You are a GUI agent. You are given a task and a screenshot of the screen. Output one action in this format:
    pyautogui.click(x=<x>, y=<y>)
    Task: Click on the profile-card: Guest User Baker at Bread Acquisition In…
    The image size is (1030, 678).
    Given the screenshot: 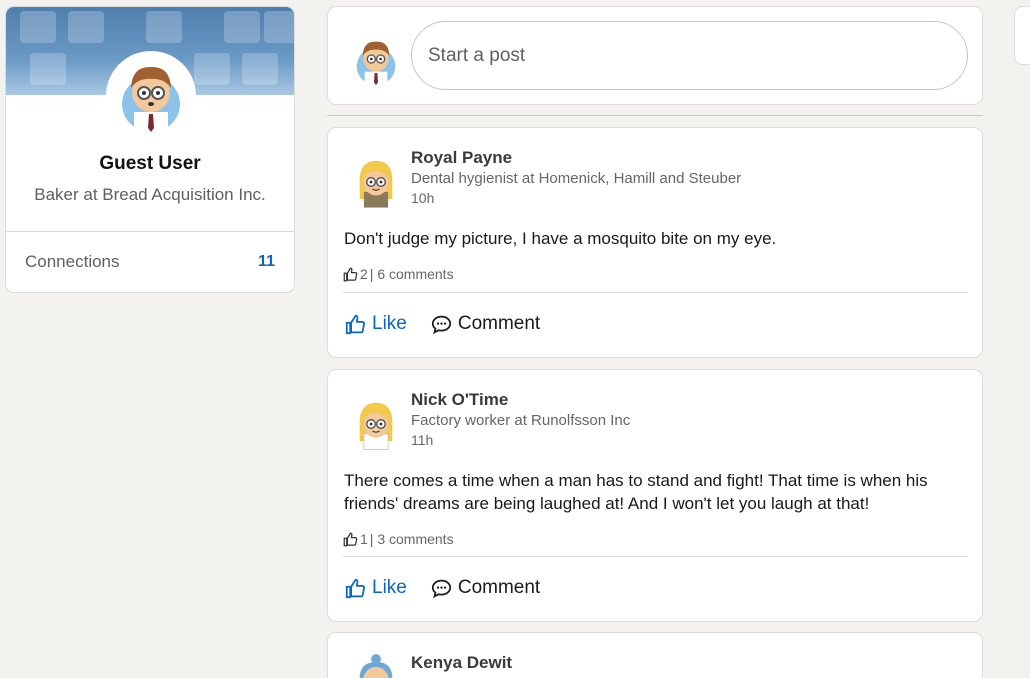 What is the action you would take?
    pyautogui.click(x=150, y=149)
    